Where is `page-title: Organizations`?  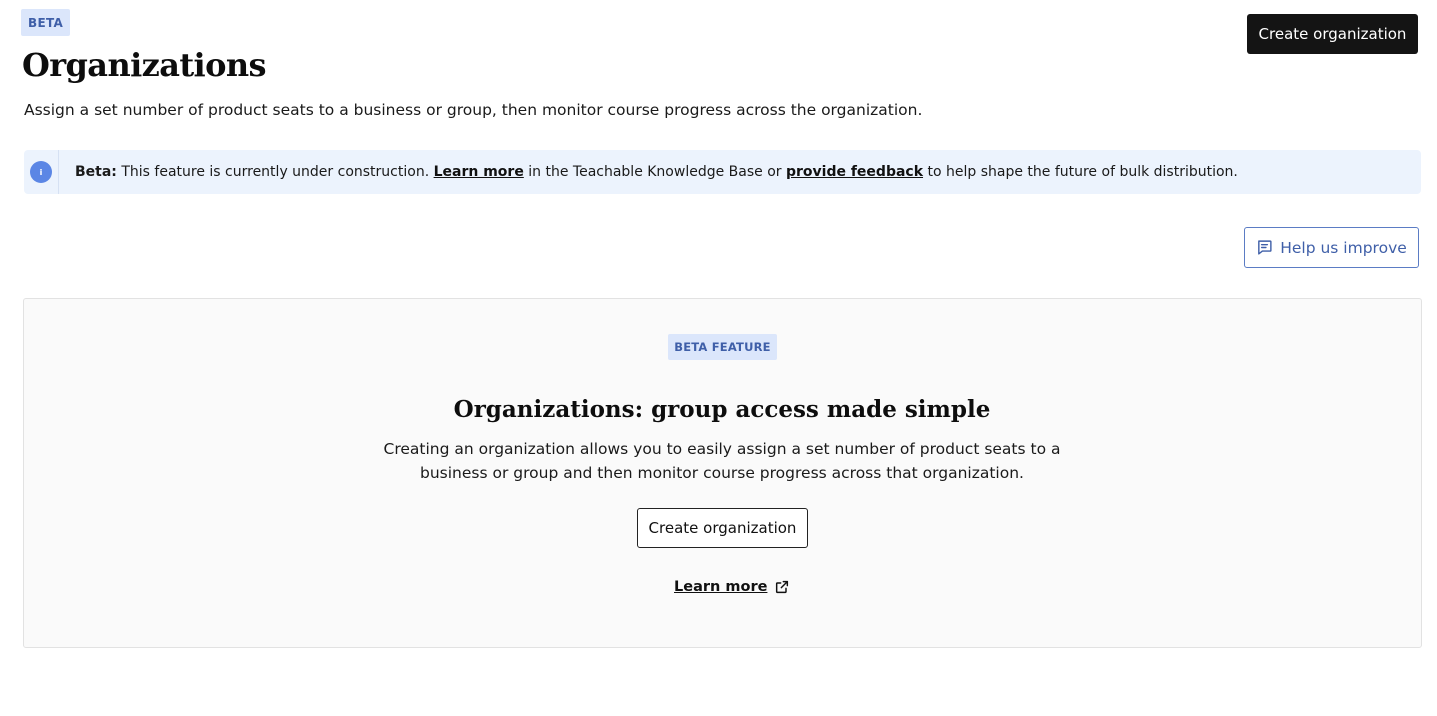 page-title: Organizations is located at coordinates (144, 65).